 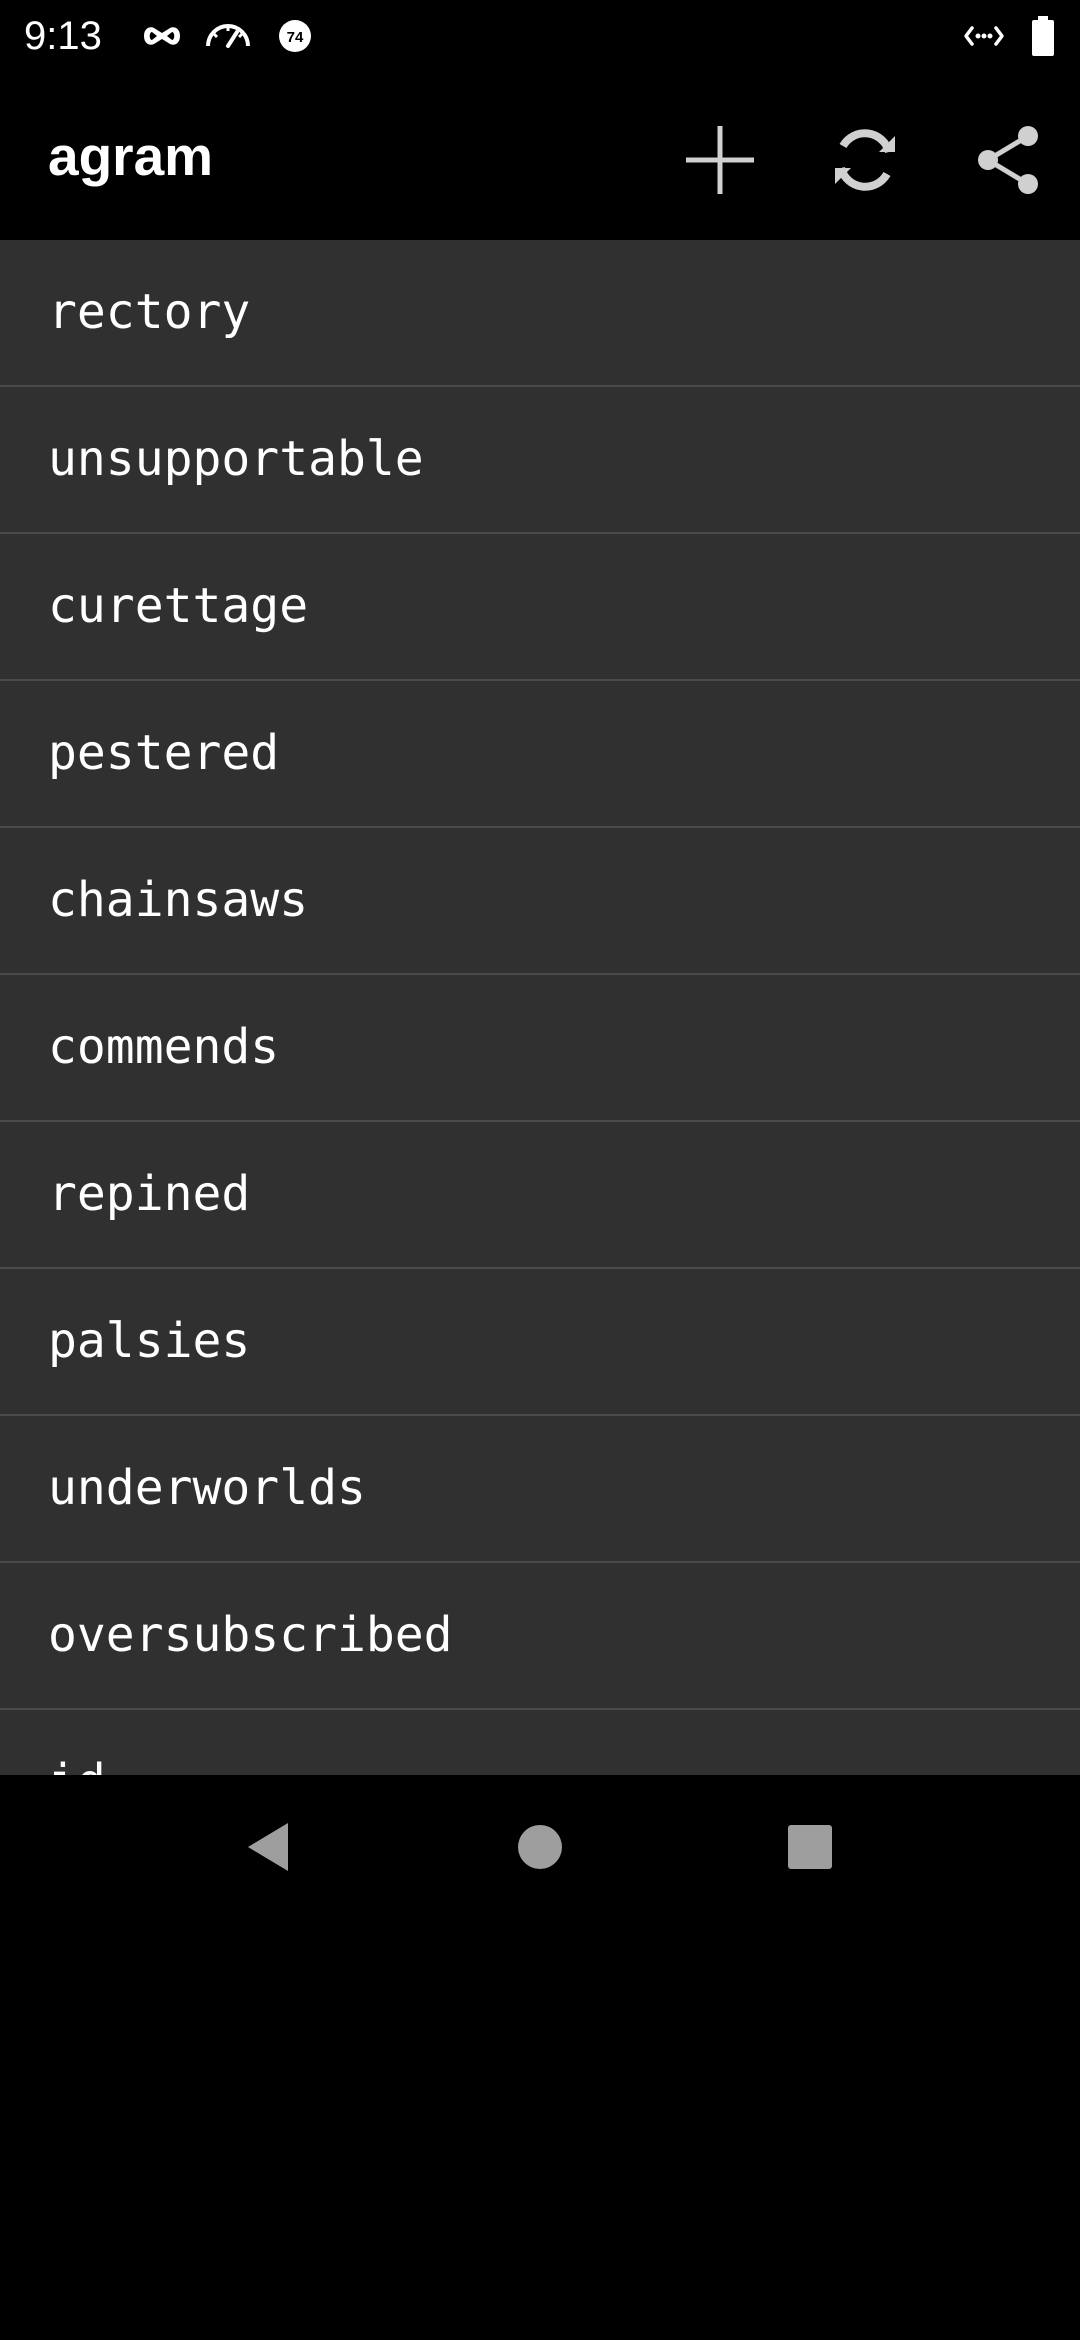 I want to click on list-item: palsies, so click(x=540, y=1342).